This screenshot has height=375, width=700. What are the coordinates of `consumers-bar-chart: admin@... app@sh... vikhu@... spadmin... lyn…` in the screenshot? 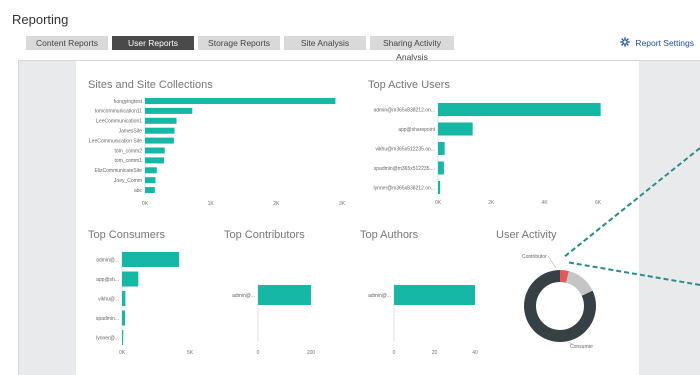 It's located at (145, 303).